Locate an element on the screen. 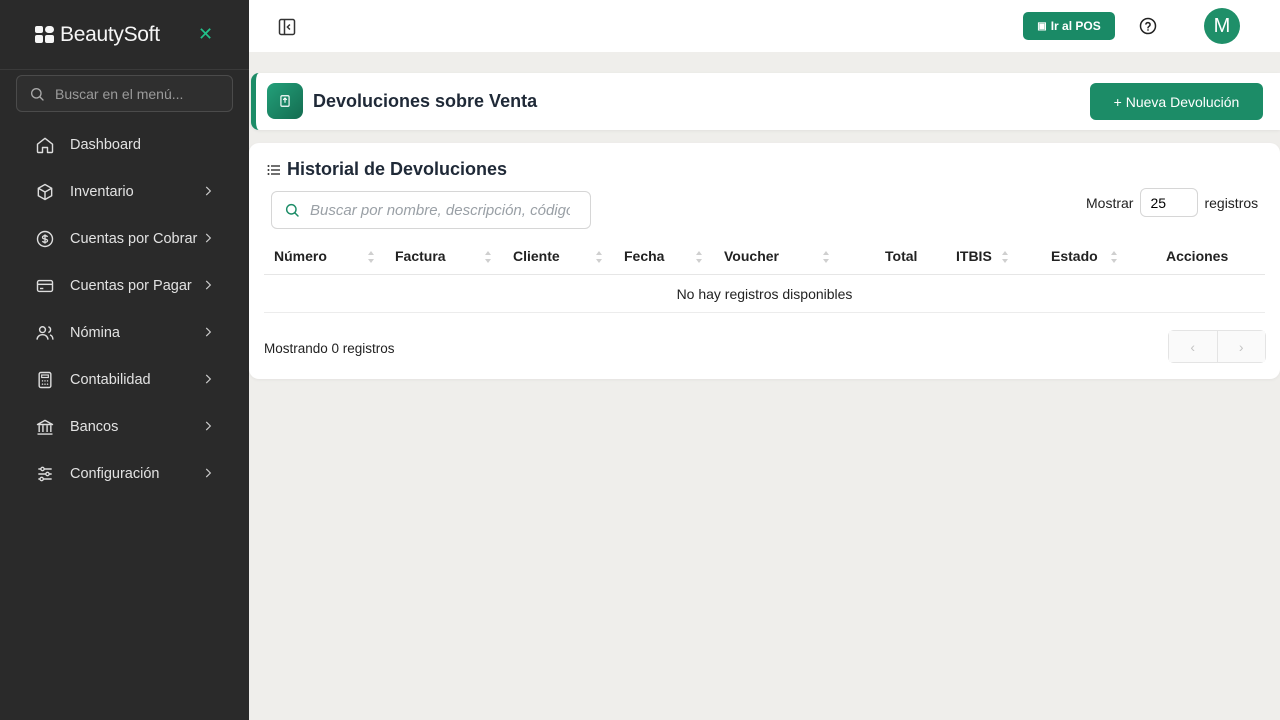 This screenshot has height=720, width=1280. help-icon is located at coordinates (1148, 26).